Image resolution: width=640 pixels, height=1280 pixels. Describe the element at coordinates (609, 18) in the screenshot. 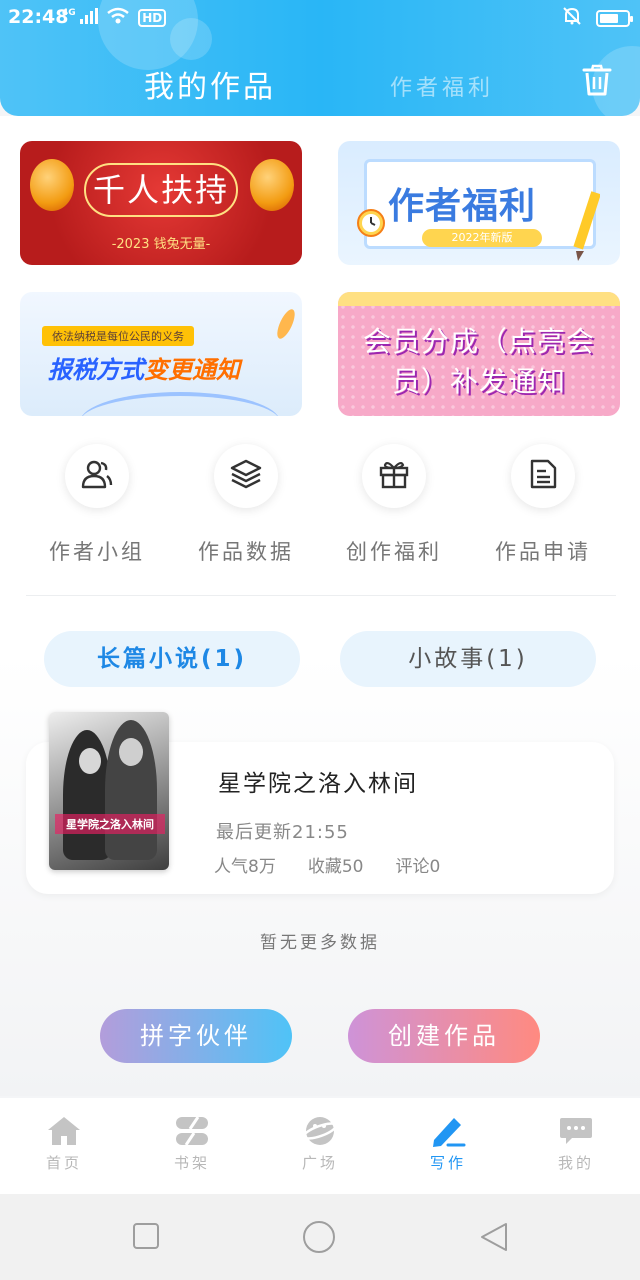

I see `battery-level` at that location.